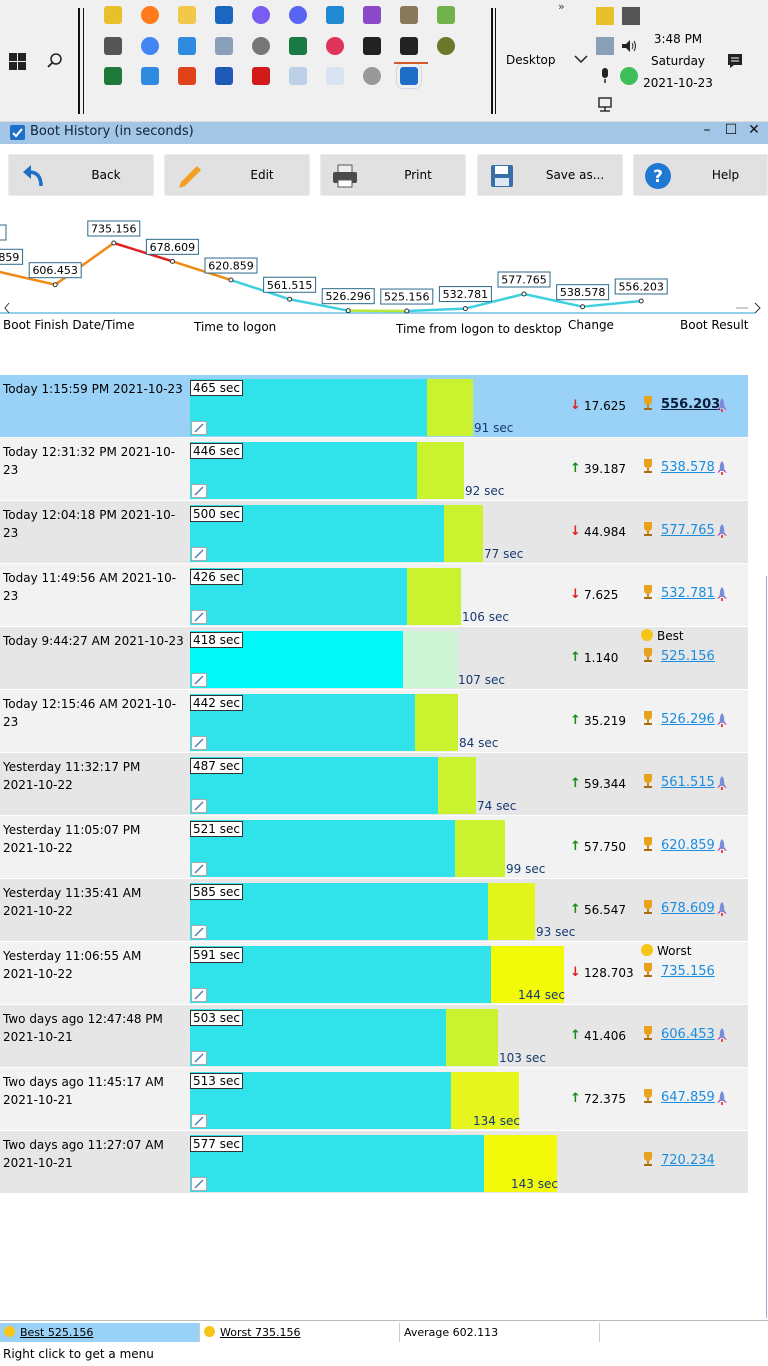 This screenshot has width=768, height=1366. I want to click on boot-result-link: 735.156, so click(688, 971).